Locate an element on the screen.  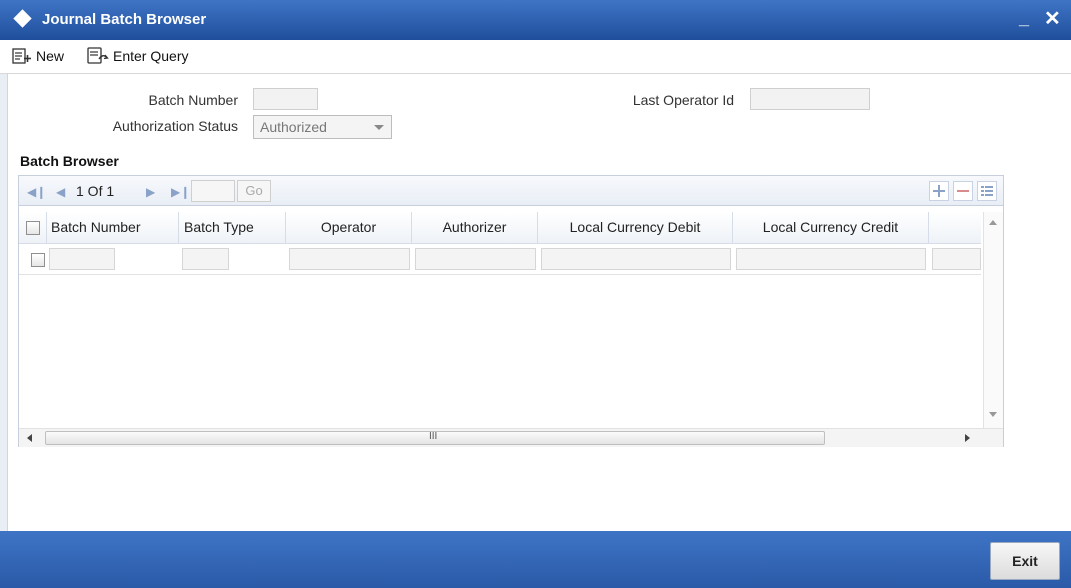
scroll-up-icon is located at coordinates (993, 222).